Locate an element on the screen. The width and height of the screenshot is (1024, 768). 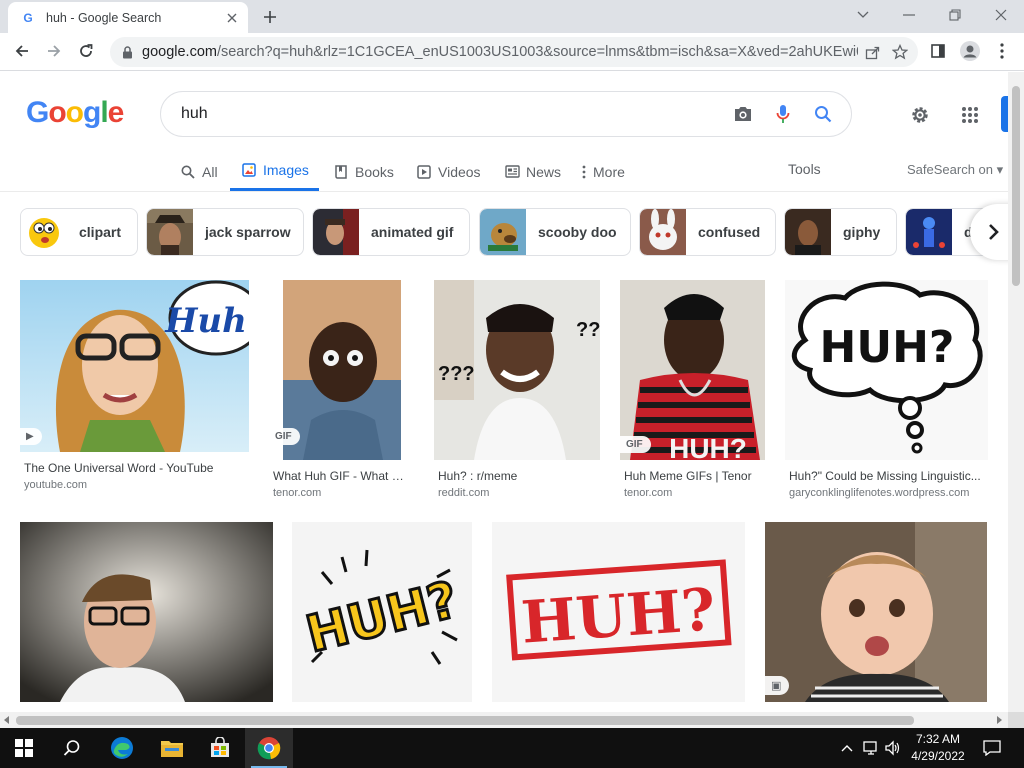
image-result is located at coordinates (146, 617).